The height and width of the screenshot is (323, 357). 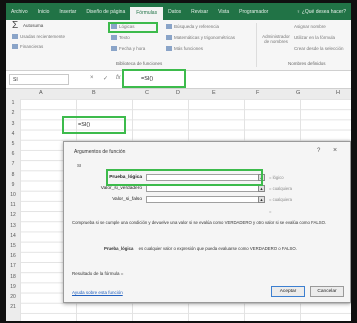 I want to click on text-icon, so click(x=114, y=38).